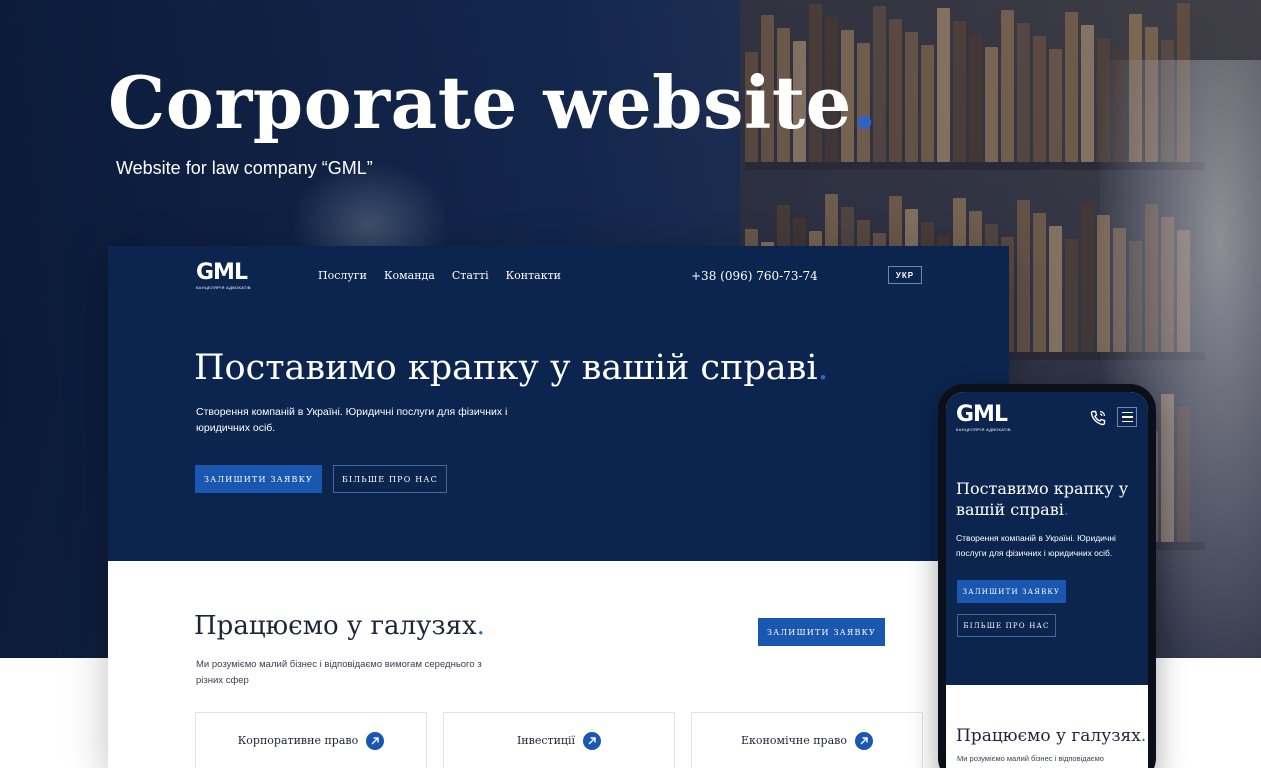 This screenshot has width=1261, height=768. Describe the element at coordinates (533, 275) in the screenshot. I see `nav-item-contacts: Контакти` at that location.